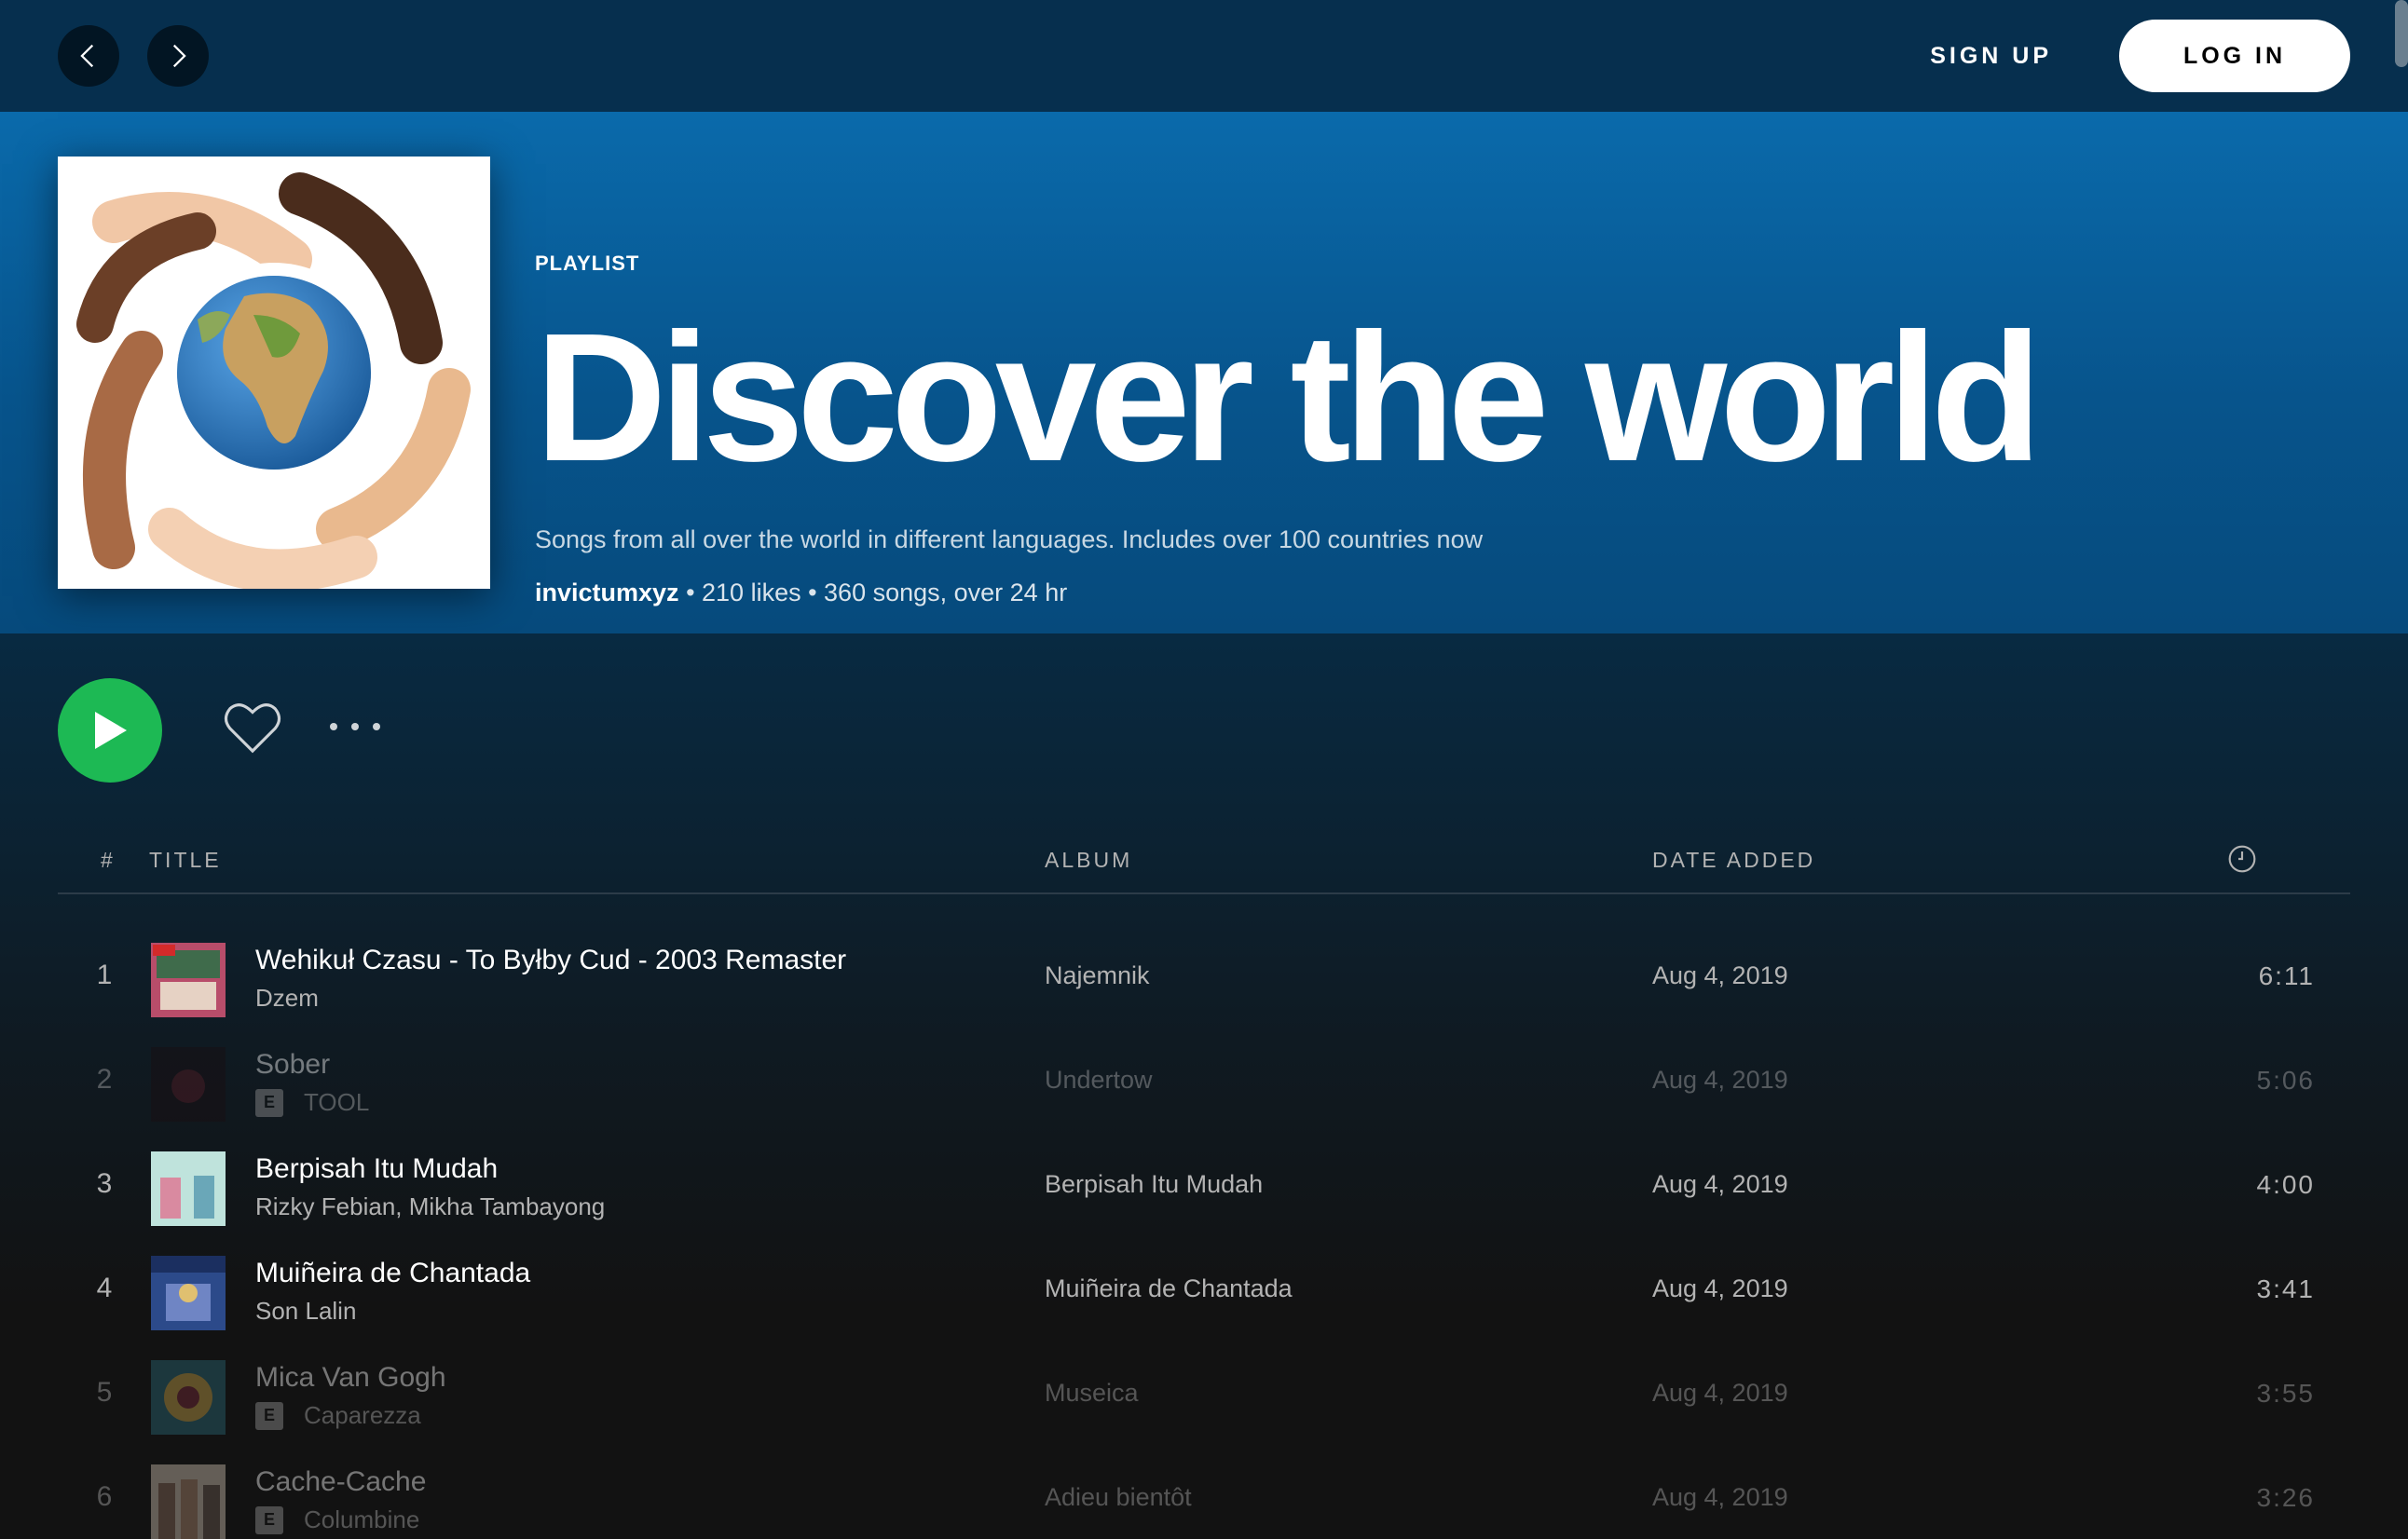 The width and height of the screenshot is (2408, 1539). Describe the element at coordinates (292, 1065) in the screenshot. I see `track-title: Sober` at that location.